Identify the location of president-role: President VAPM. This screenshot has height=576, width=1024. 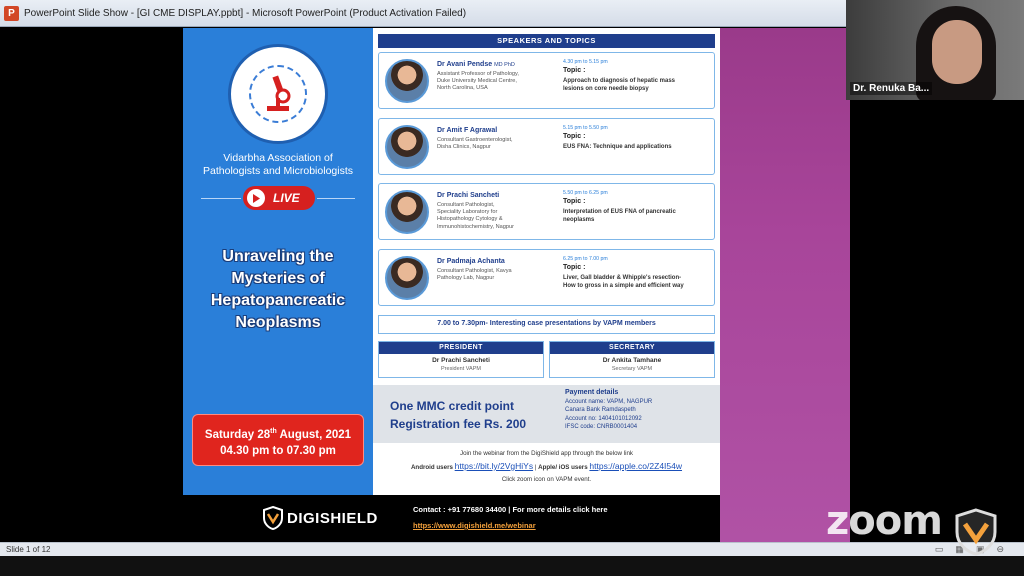
(461, 369).